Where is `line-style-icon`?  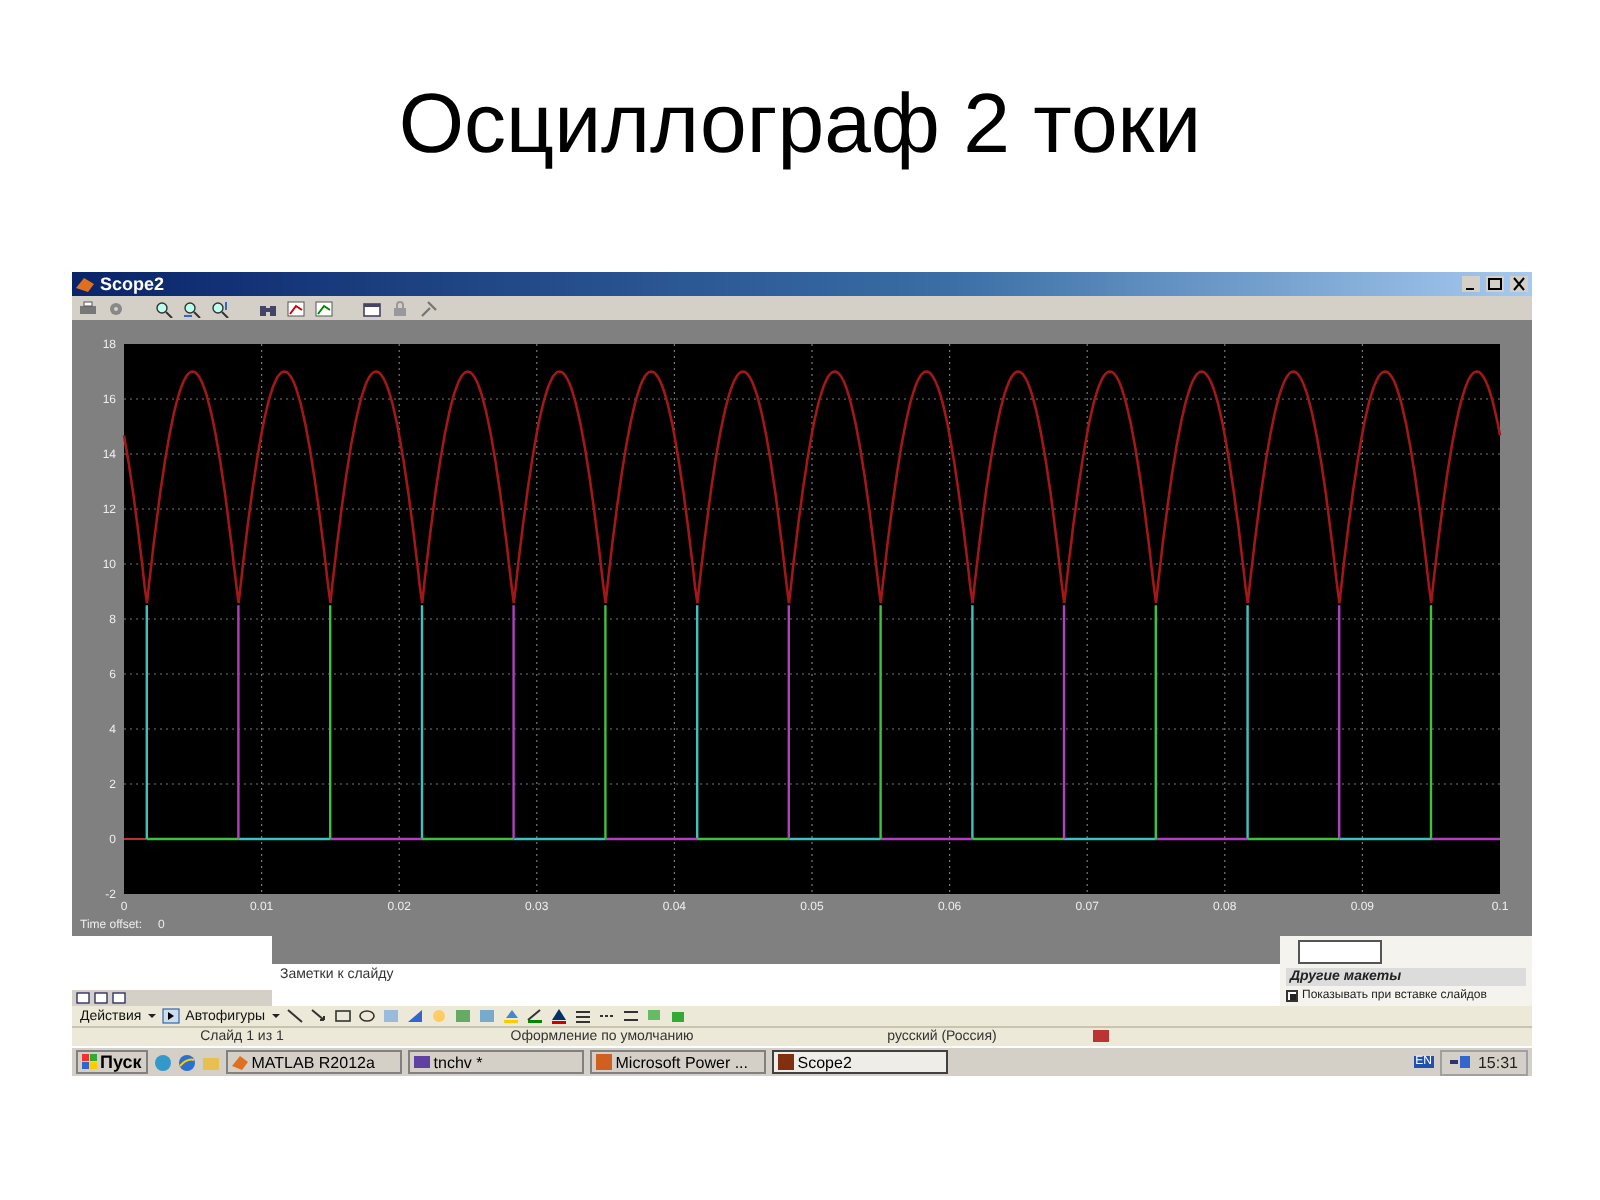
line-style-icon is located at coordinates (582, 1016).